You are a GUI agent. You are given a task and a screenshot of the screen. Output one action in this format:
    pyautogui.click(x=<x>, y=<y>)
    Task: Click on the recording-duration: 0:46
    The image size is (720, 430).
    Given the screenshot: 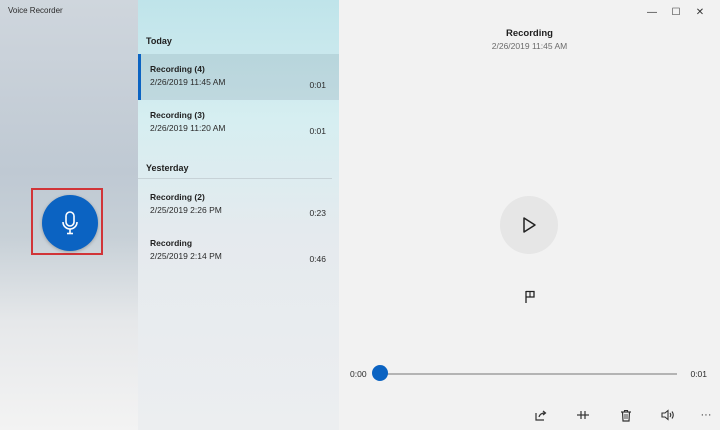 What is the action you would take?
    pyautogui.click(x=317, y=259)
    